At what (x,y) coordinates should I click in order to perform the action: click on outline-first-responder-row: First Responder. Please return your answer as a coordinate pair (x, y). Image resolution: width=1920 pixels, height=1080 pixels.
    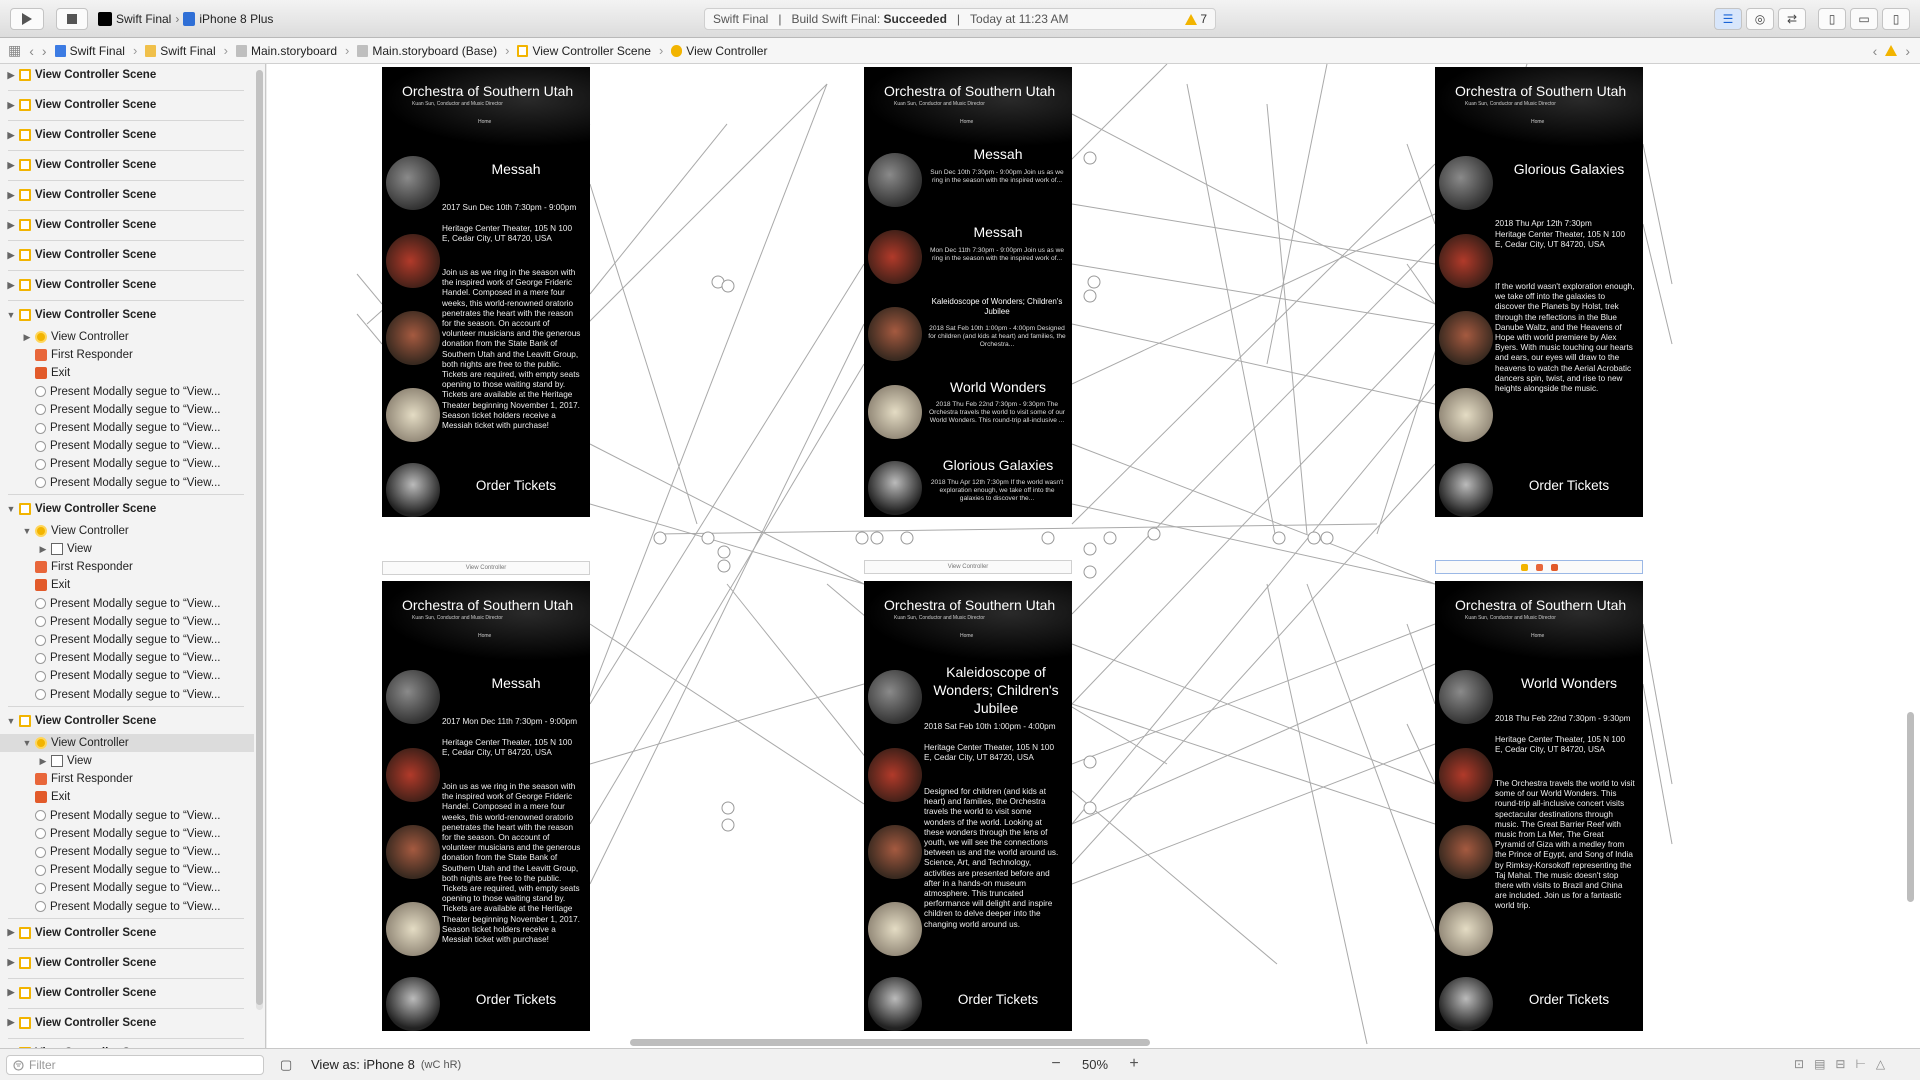
    Looking at the image, I should click on (66, 567).